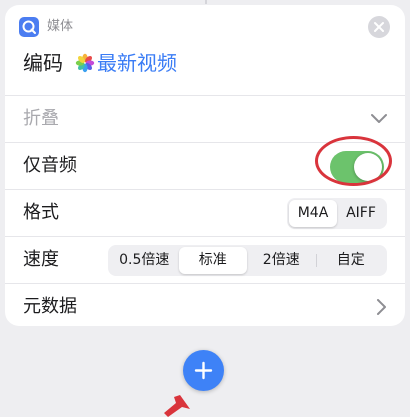  I want to click on speed-row: 速度 0.5倍速 标准 2倍速 自定, so click(205, 260).